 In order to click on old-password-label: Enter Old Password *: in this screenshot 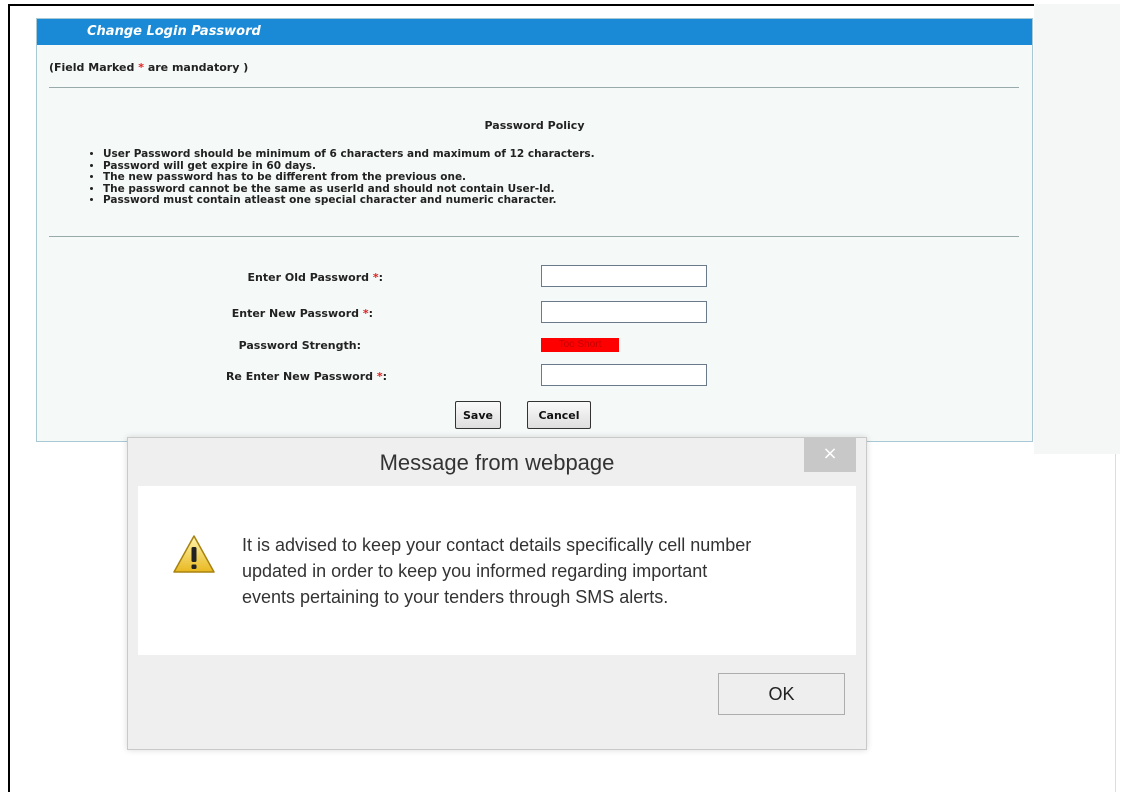, I will do `click(275, 277)`.